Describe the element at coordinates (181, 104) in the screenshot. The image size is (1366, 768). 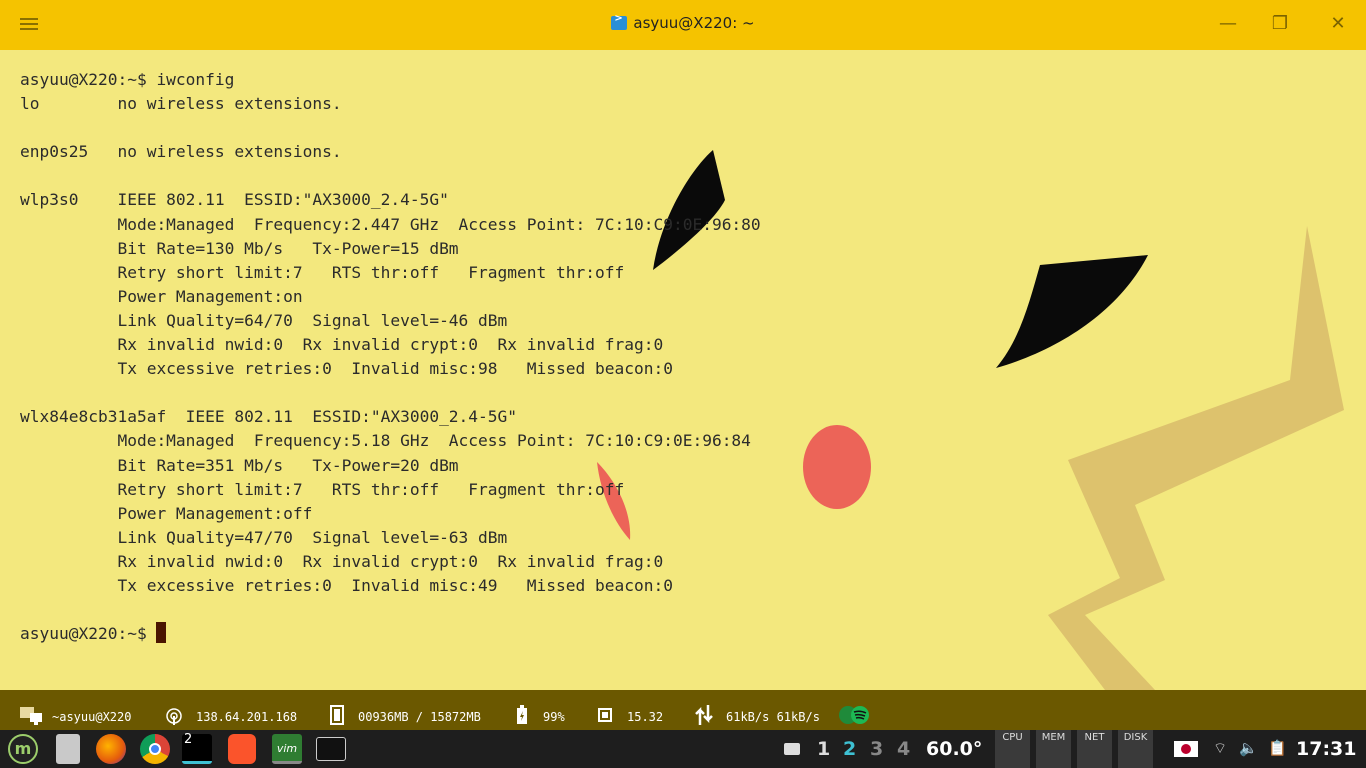
I see `terminal-line: lo no wireless extensions.` at that location.